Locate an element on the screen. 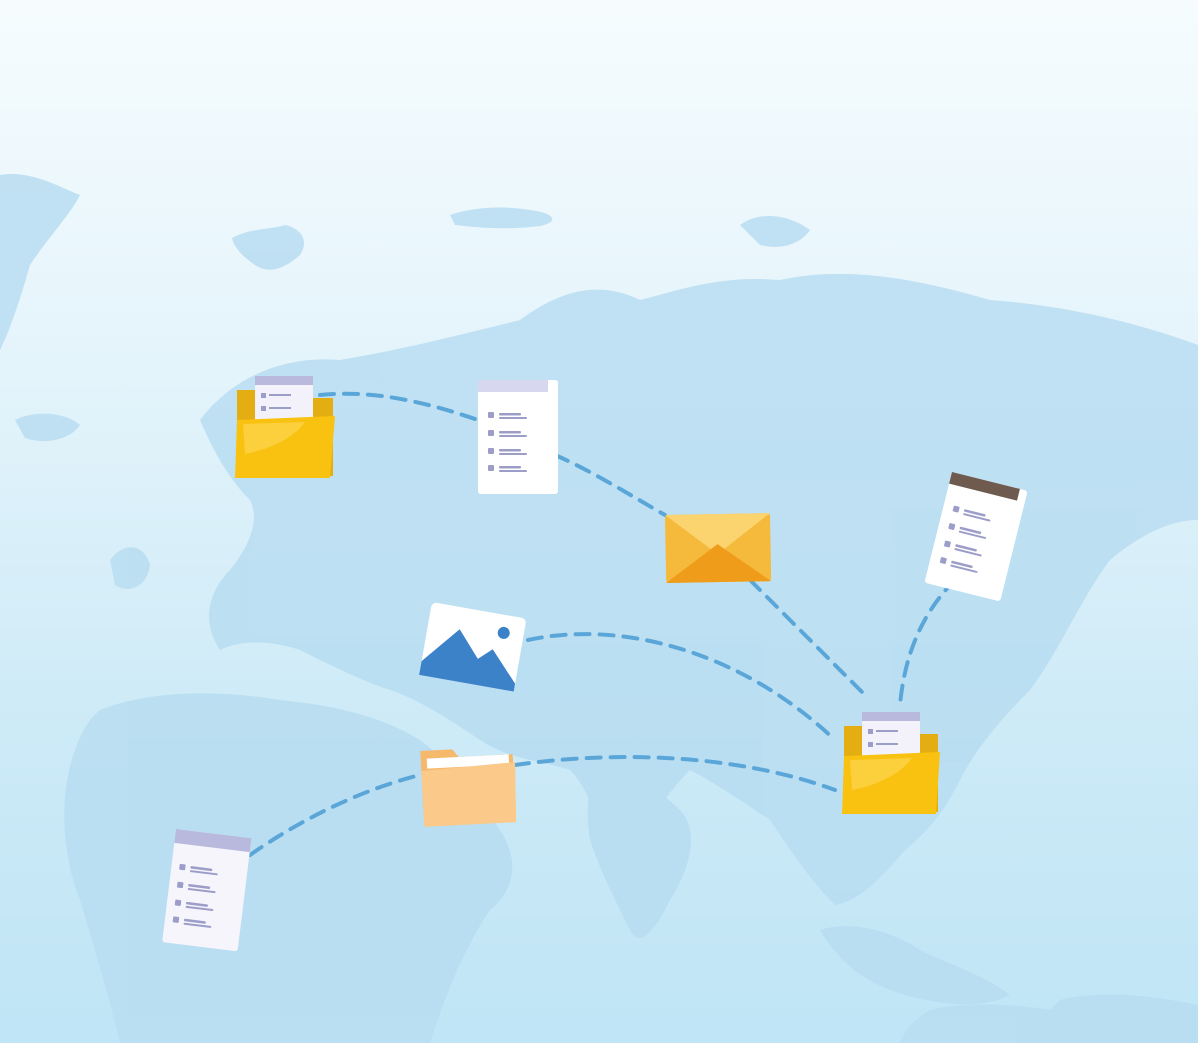  iceland-landmass is located at coordinates (47, 427).